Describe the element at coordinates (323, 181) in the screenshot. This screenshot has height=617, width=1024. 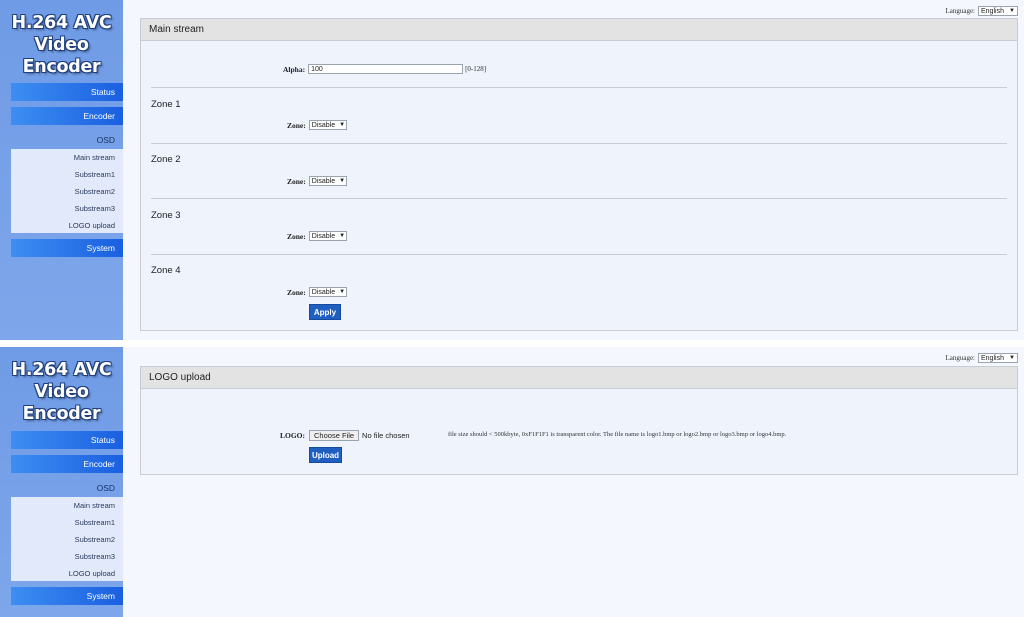
I see `zone-2-value: Disable` at that location.